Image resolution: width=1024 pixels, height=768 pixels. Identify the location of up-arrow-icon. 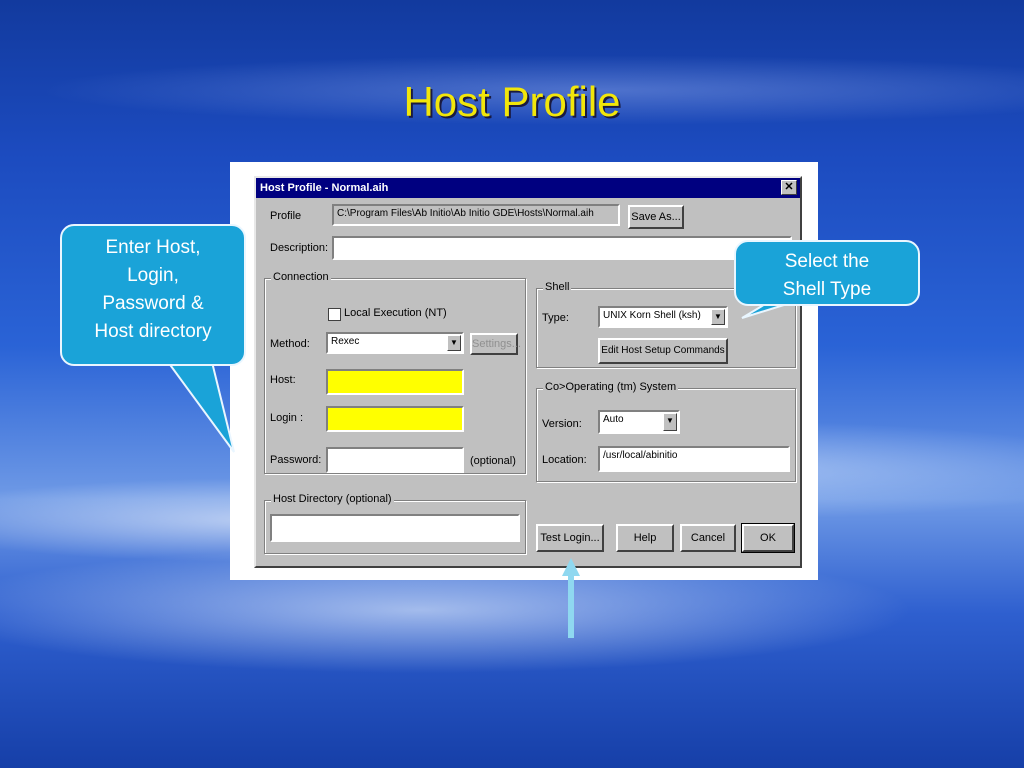
(571, 567).